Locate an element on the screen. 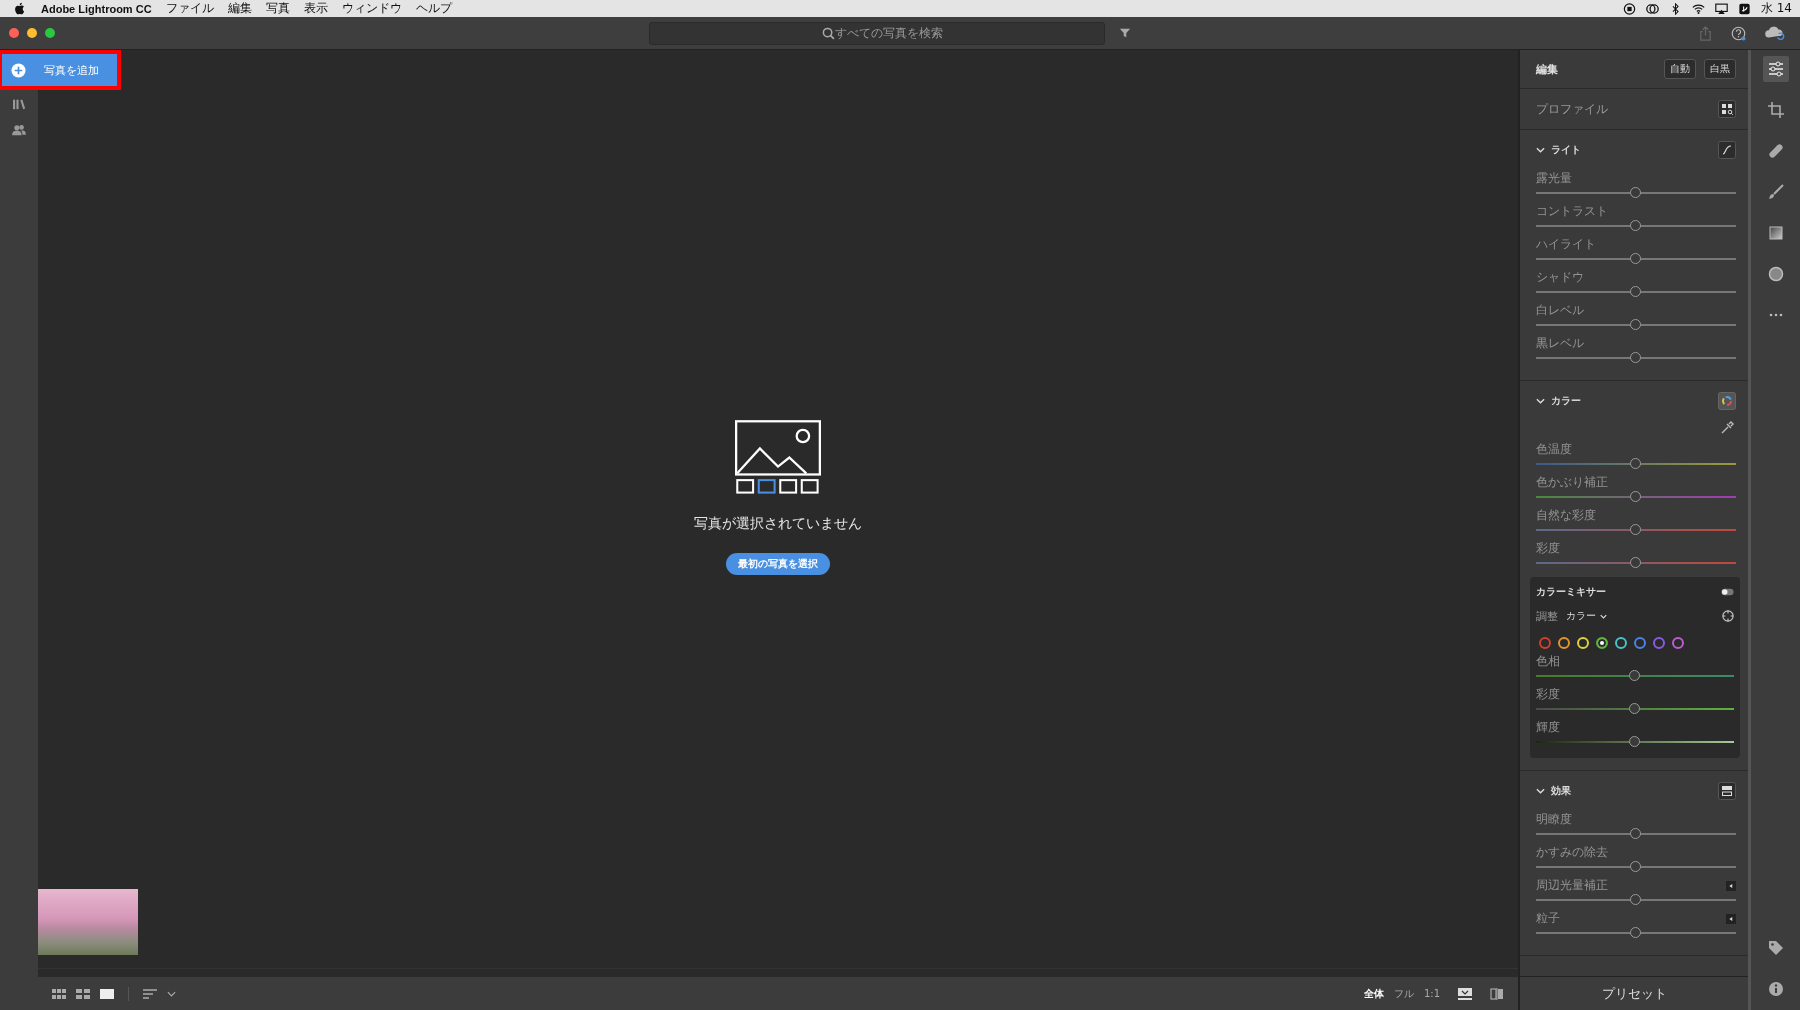 The width and height of the screenshot is (1800, 1010). edit-mode-button: 白黒 is located at coordinates (1720, 69).